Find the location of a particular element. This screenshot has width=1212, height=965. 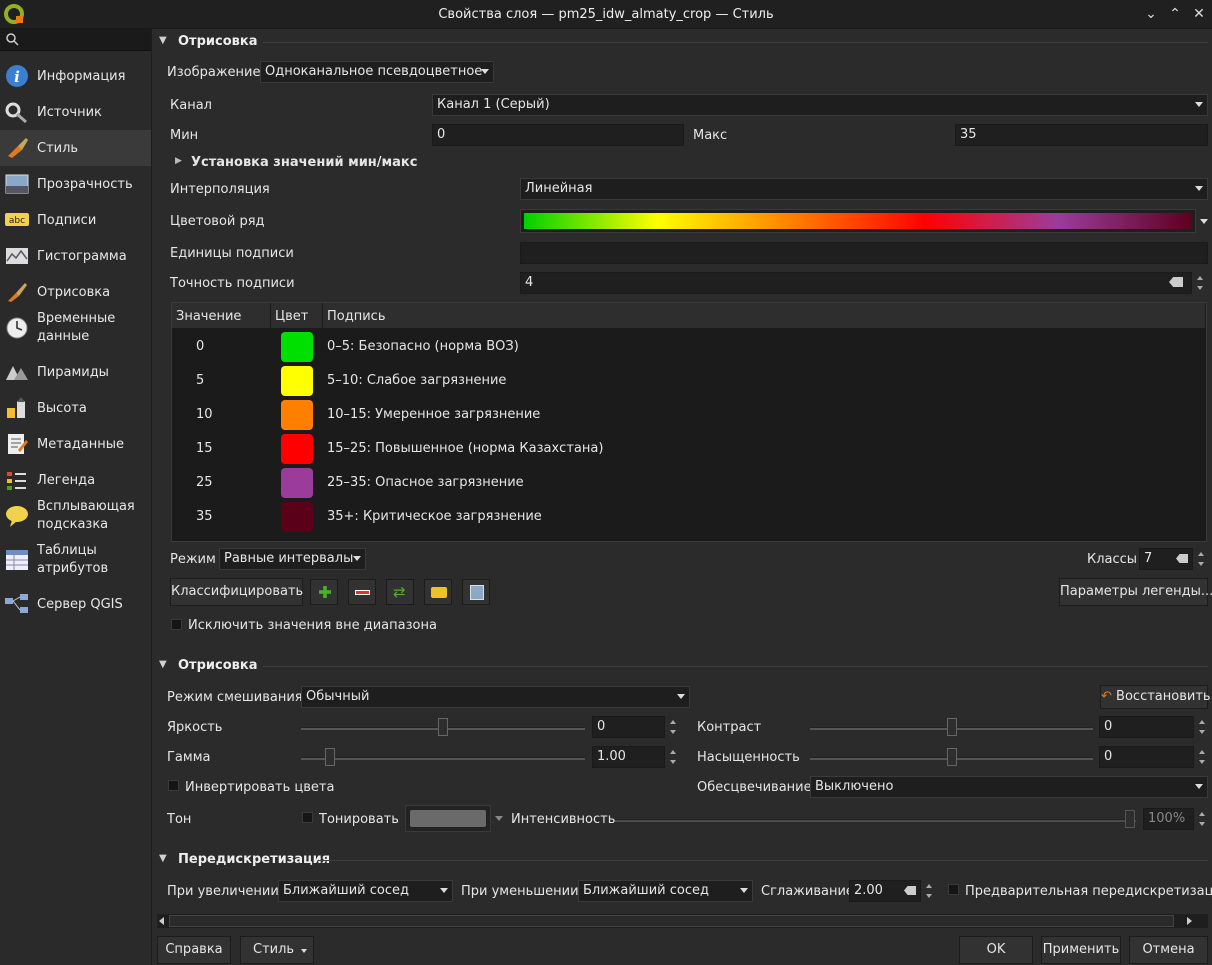

clip-out-of-range-checkbox is located at coordinates (176, 624).